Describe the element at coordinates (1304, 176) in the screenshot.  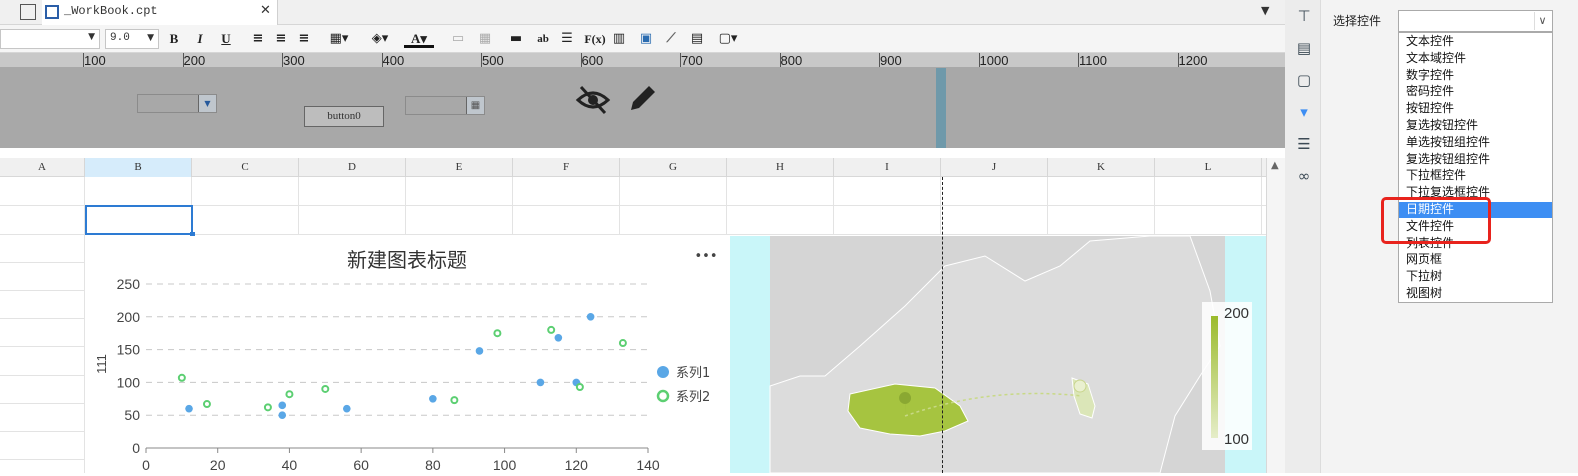
I see `link-icon: ∞` at that location.